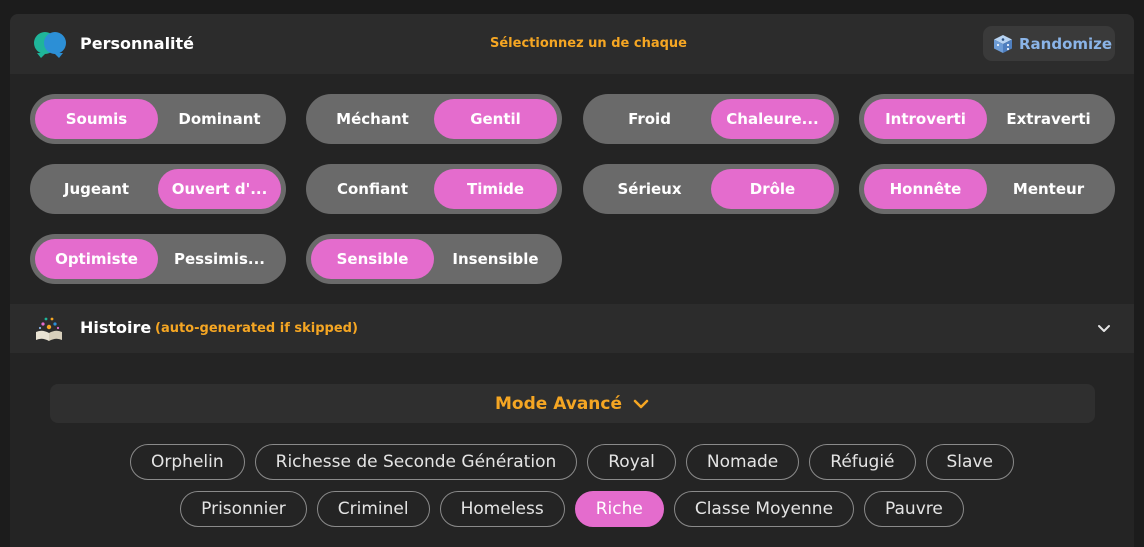  I want to click on trait-option: Introverti, so click(925, 119).